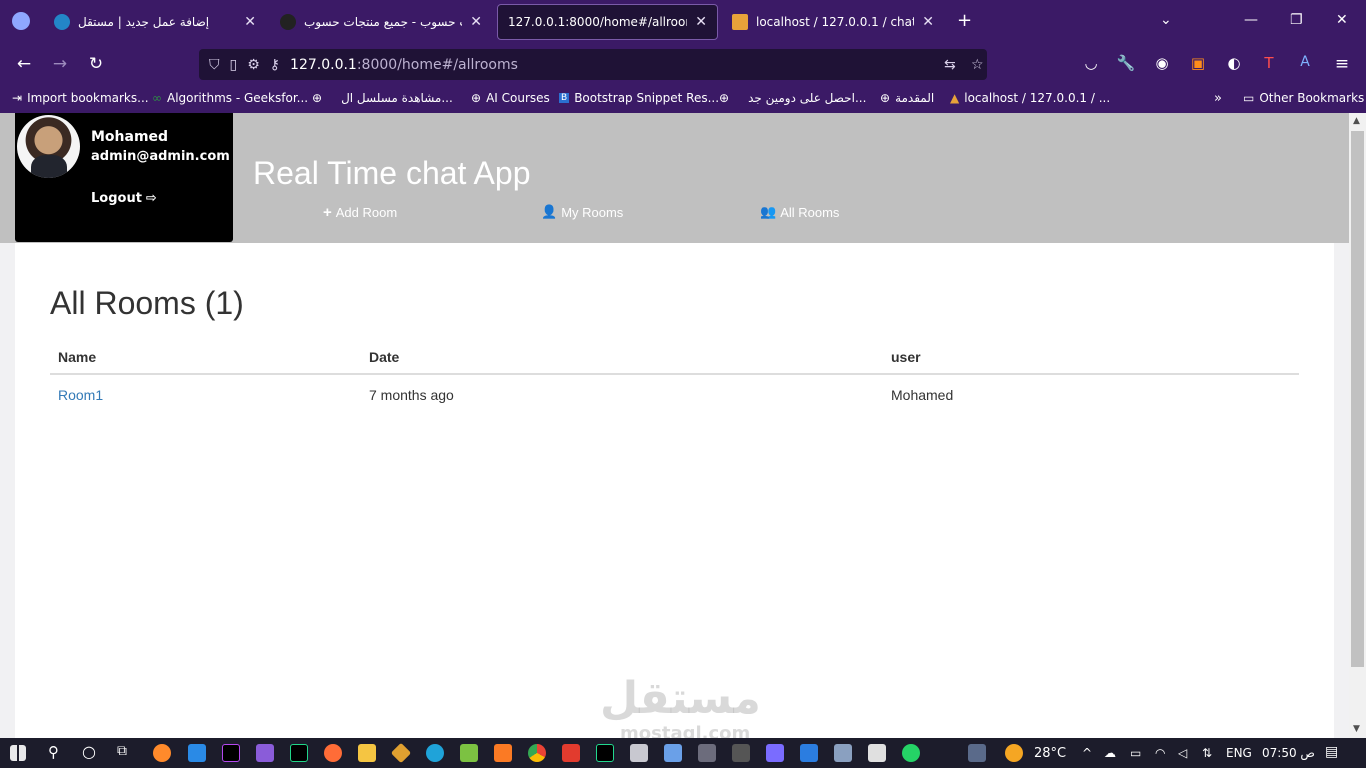 Image resolution: width=1366 pixels, height=768 pixels. I want to click on tray-chevron-icon: ^, so click(1087, 753).